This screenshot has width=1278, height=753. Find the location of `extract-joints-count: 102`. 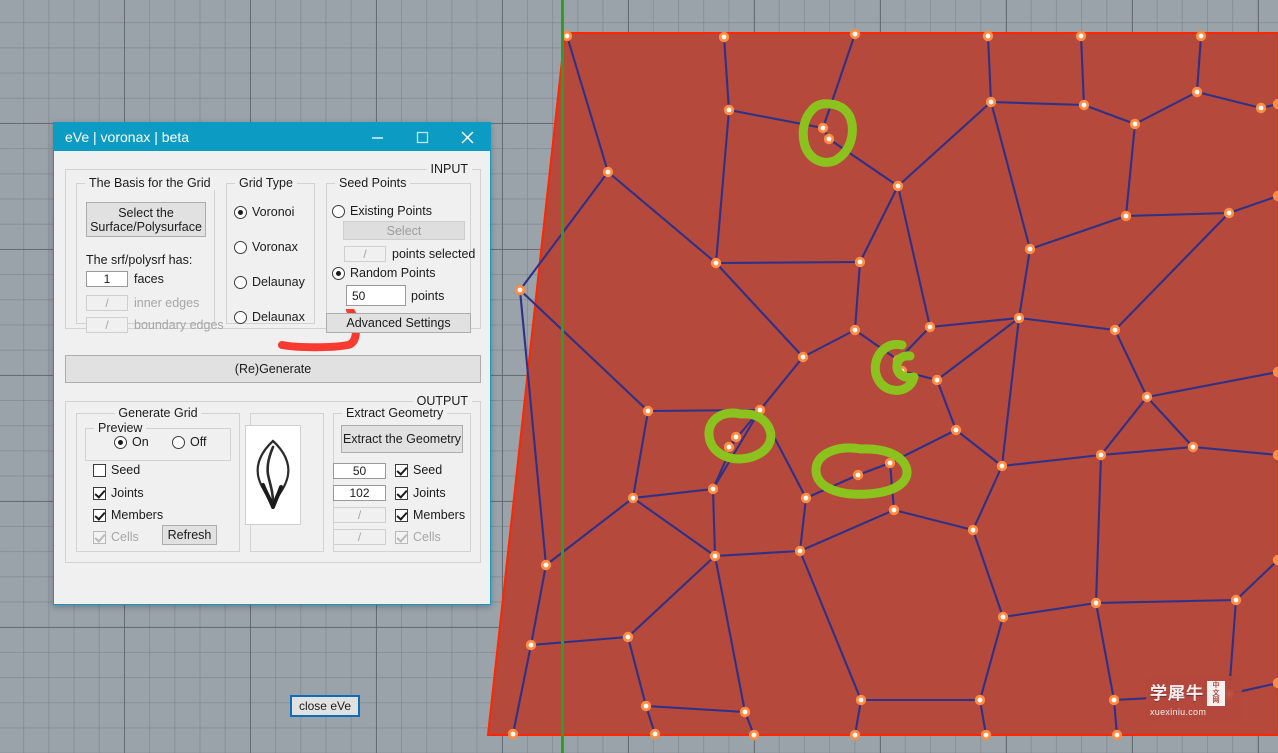

extract-joints-count: 102 is located at coordinates (359, 493).